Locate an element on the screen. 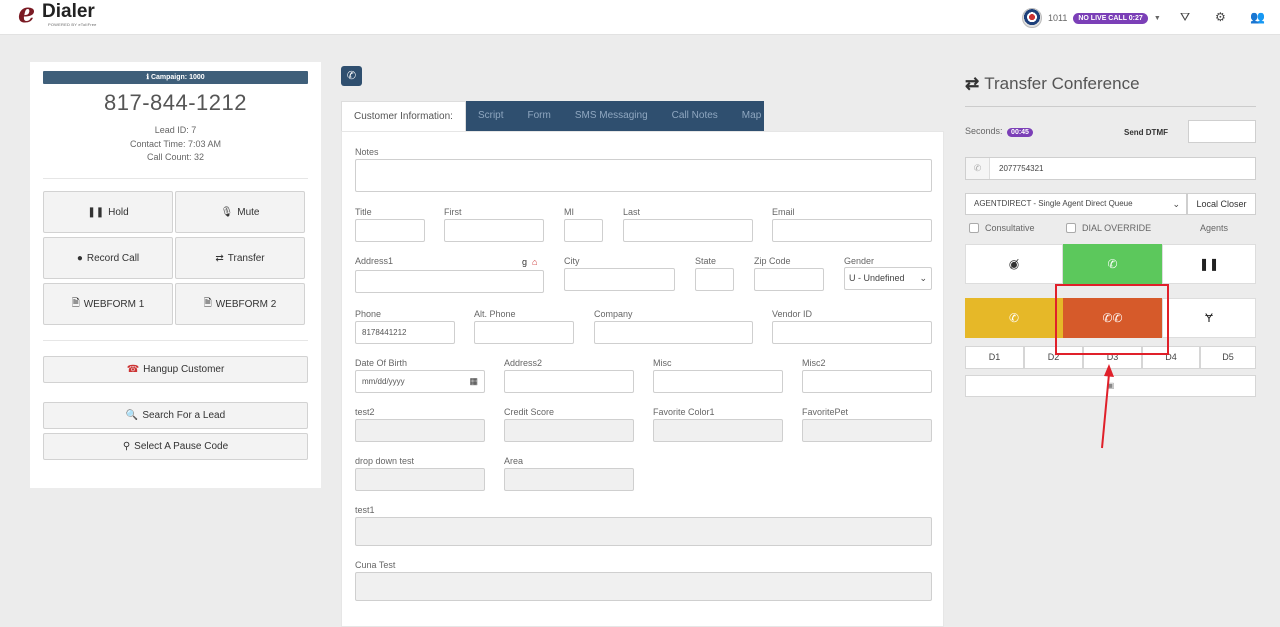 This screenshot has width=1280, height=627. search-lead-button: 🔍 Search For a Lead is located at coordinates (175, 415).